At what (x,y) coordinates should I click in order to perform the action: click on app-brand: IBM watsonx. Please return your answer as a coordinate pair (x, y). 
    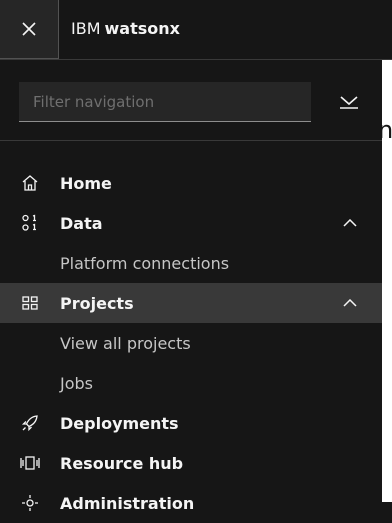
    Looking at the image, I should click on (125, 28).